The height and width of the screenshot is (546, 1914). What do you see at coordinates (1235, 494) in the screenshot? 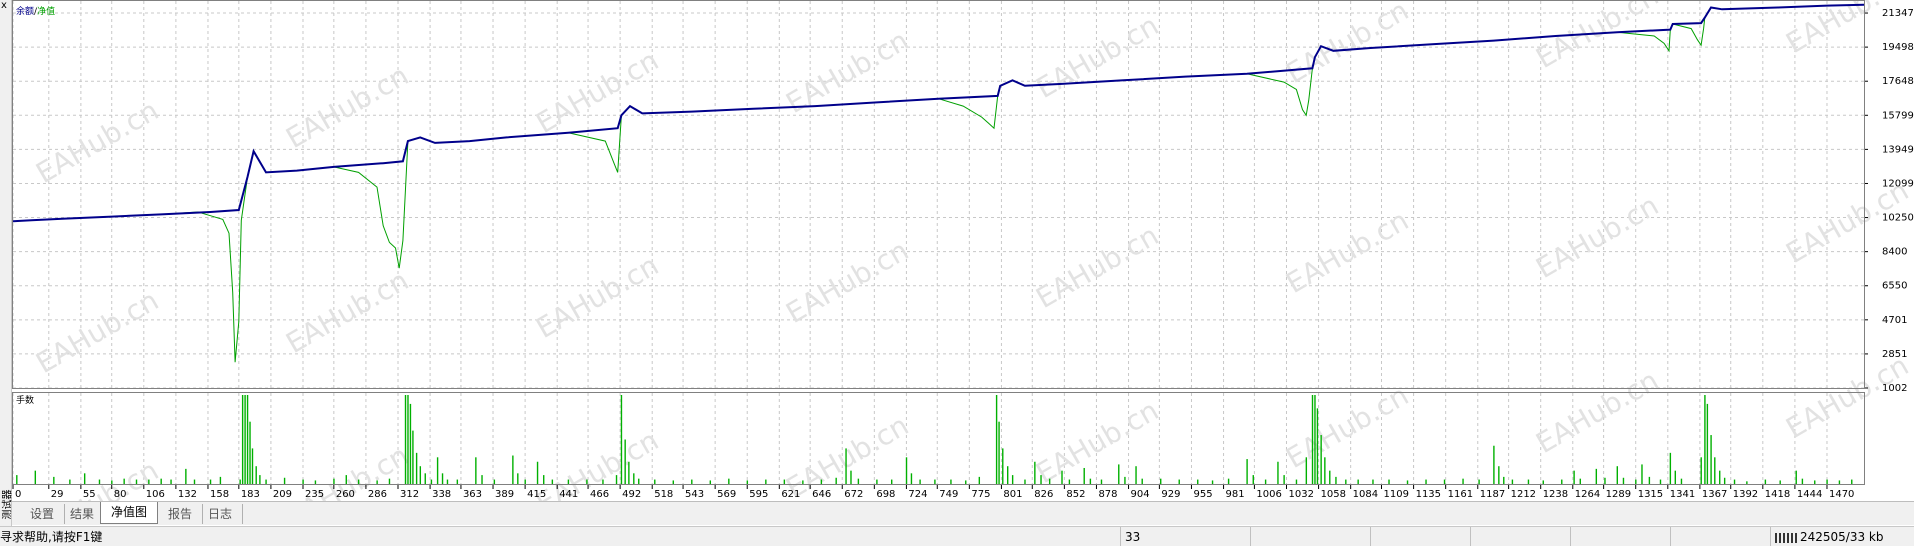
I see `x-tick-label: 981` at bounding box center [1235, 494].